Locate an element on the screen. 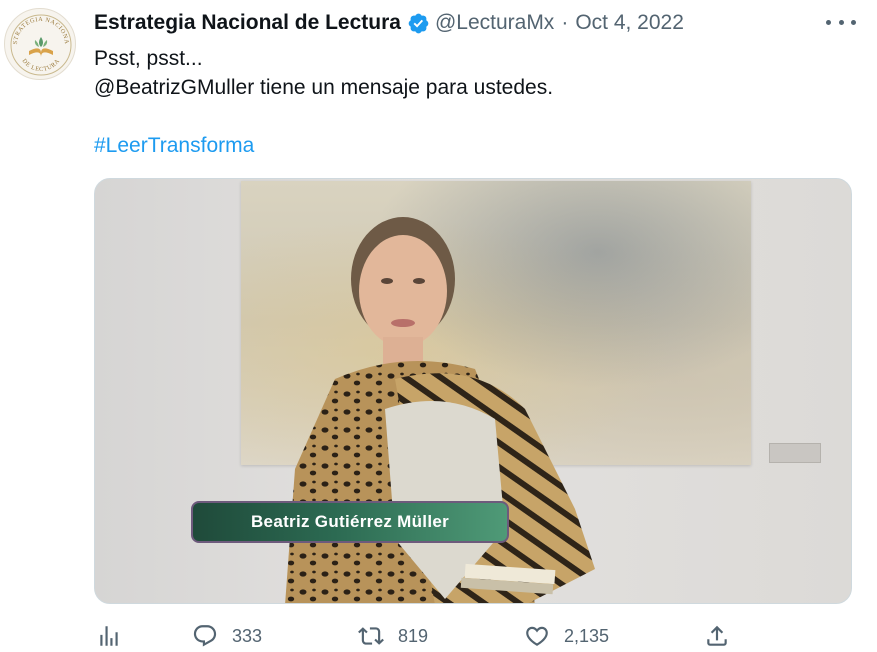 The height and width of the screenshot is (652, 877). reply-icon is located at coordinates (205, 636).